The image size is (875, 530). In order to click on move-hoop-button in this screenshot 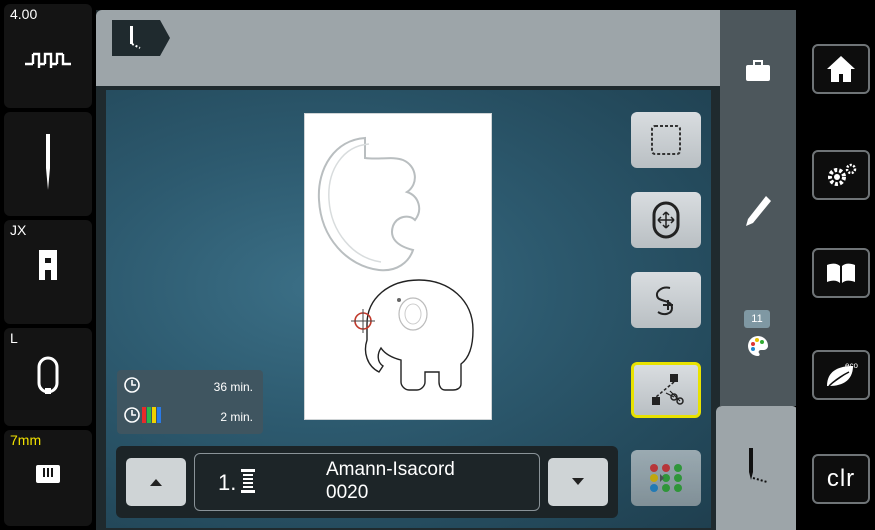, I will do `click(666, 220)`.